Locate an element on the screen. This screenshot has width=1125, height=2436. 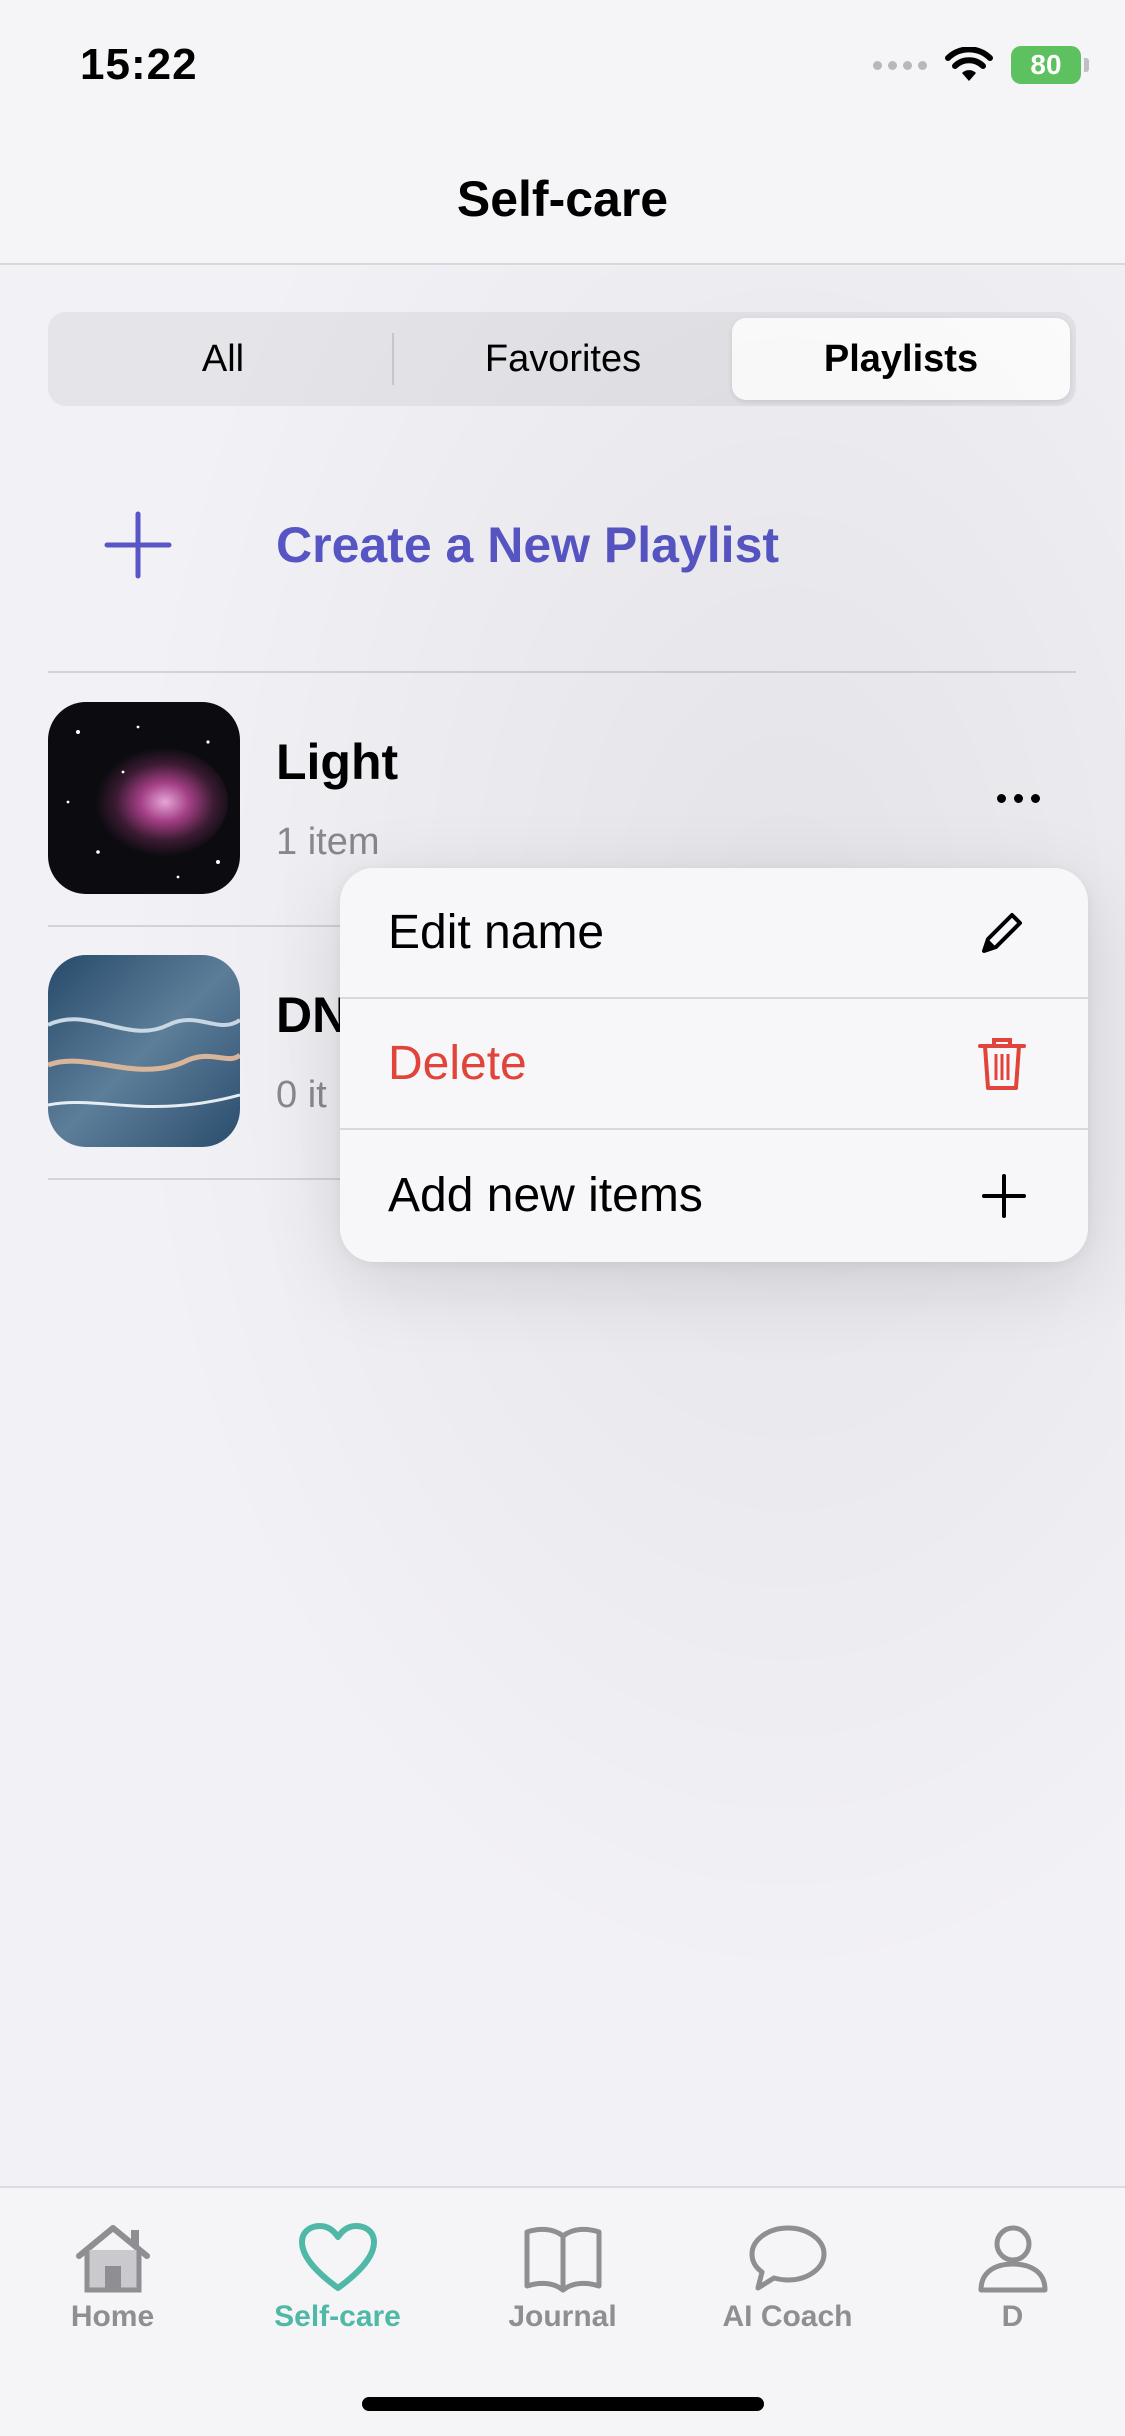
menu-item-label: Add new items is located at coordinates (545, 1195).